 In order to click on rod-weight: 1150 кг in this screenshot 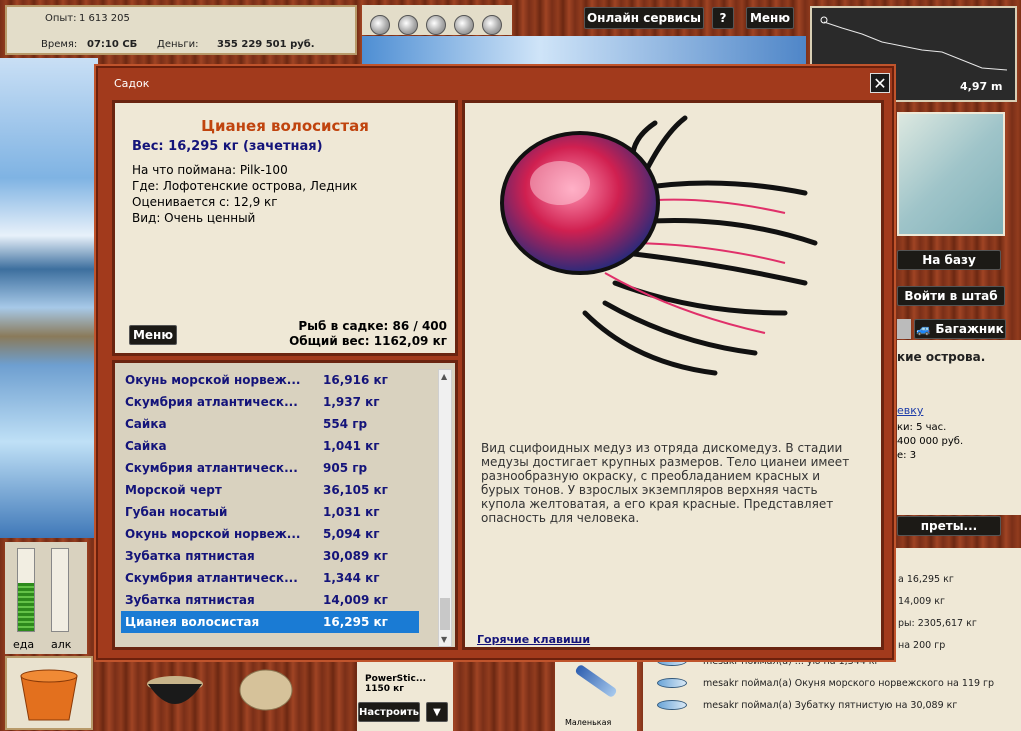, I will do `click(384, 689)`.